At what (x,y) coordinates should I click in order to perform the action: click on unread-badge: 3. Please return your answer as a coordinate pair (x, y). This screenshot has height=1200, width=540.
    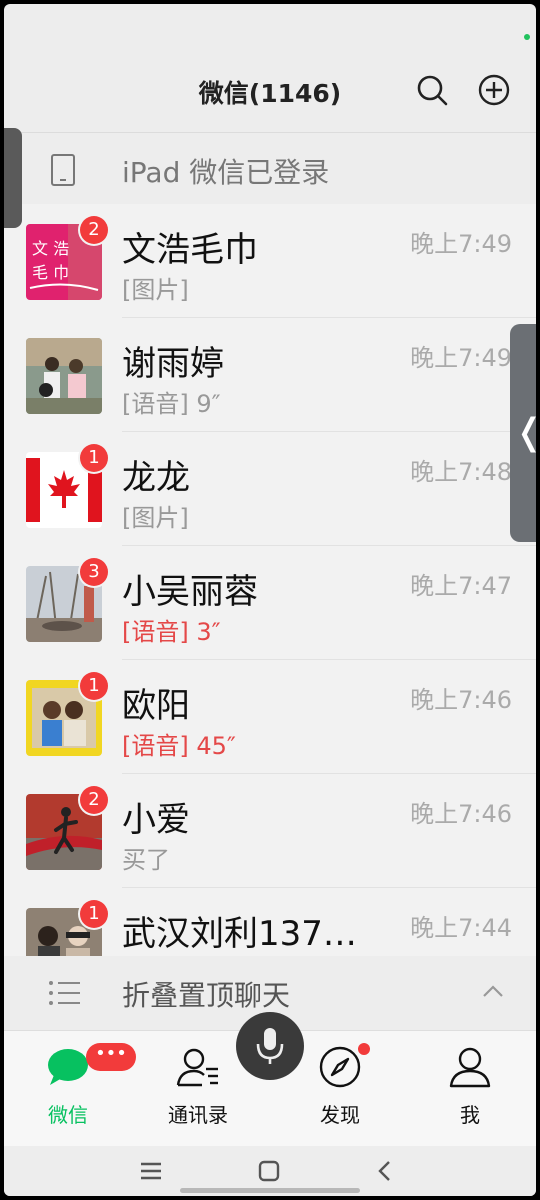
    Looking at the image, I should click on (94, 572).